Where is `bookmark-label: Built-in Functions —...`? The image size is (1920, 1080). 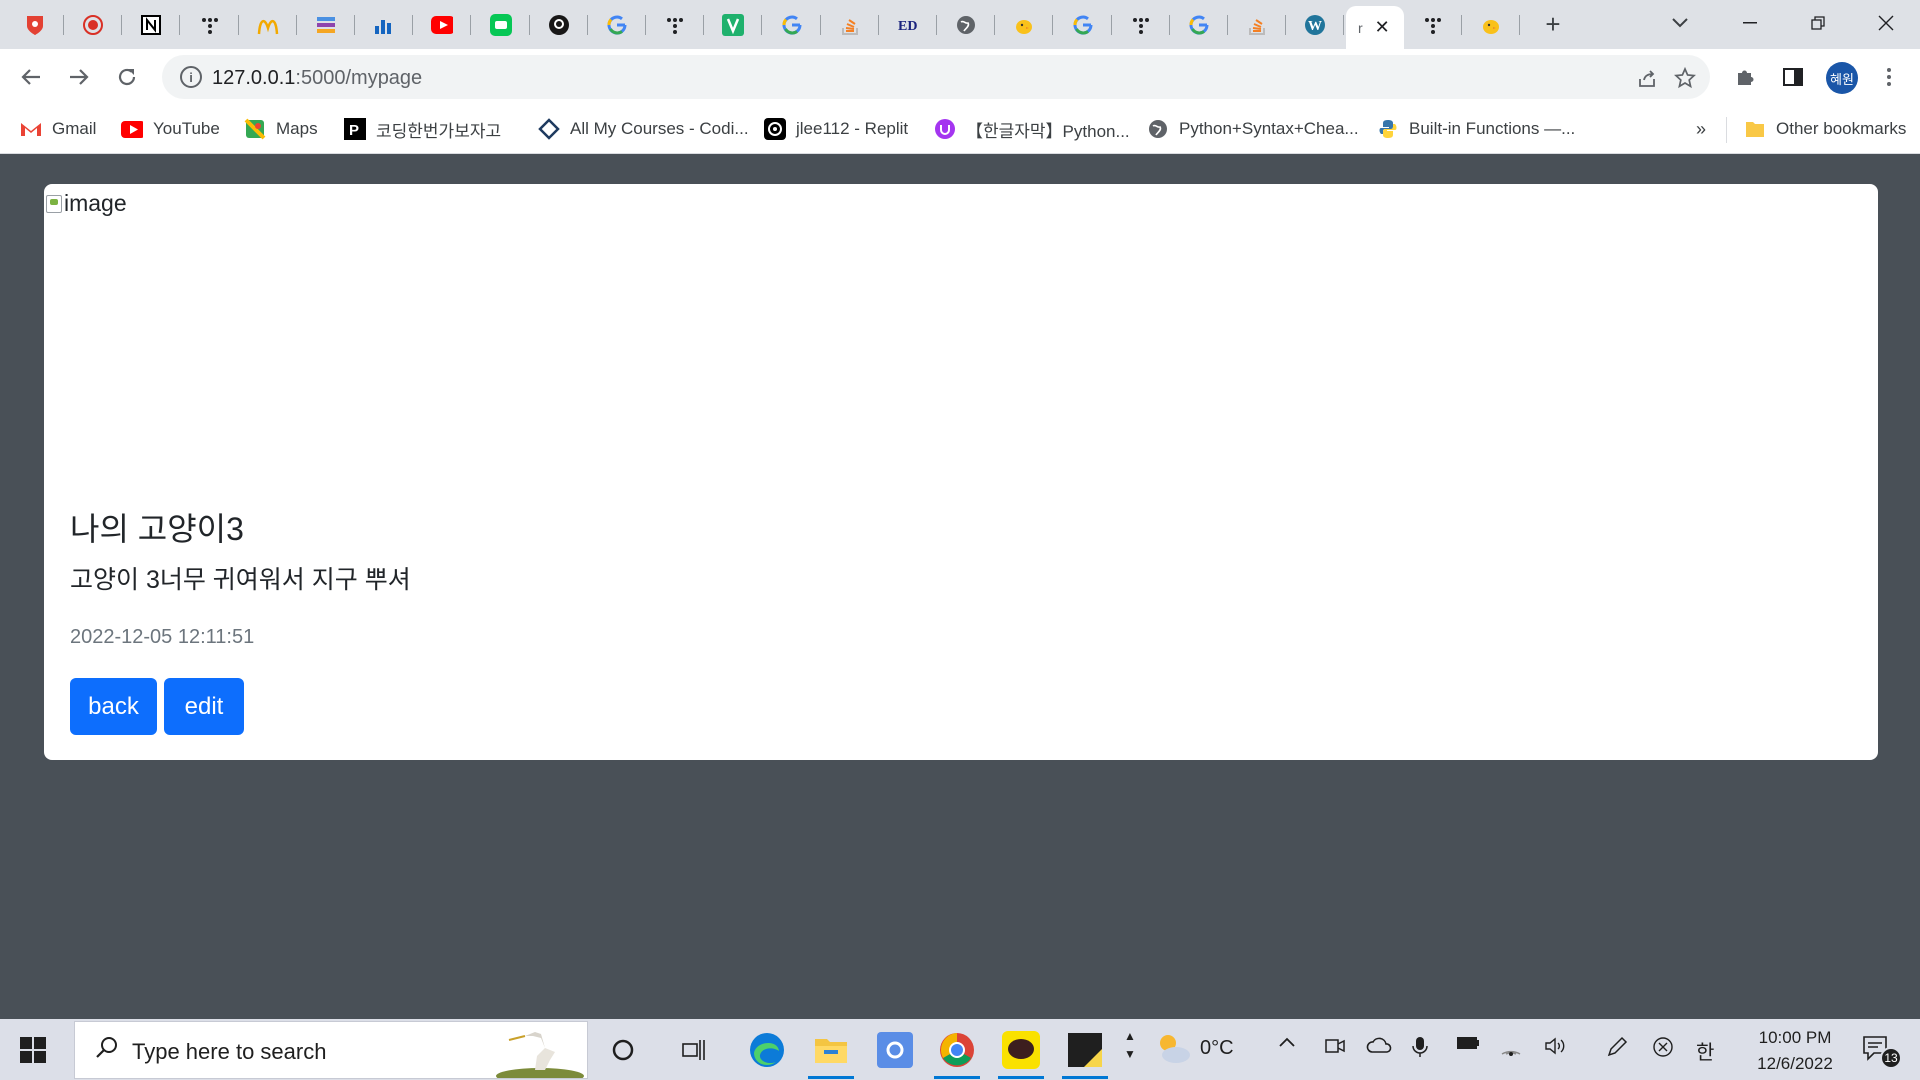
bookmark-label: Built-in Functions —... is located at coordinates (1492, 128).